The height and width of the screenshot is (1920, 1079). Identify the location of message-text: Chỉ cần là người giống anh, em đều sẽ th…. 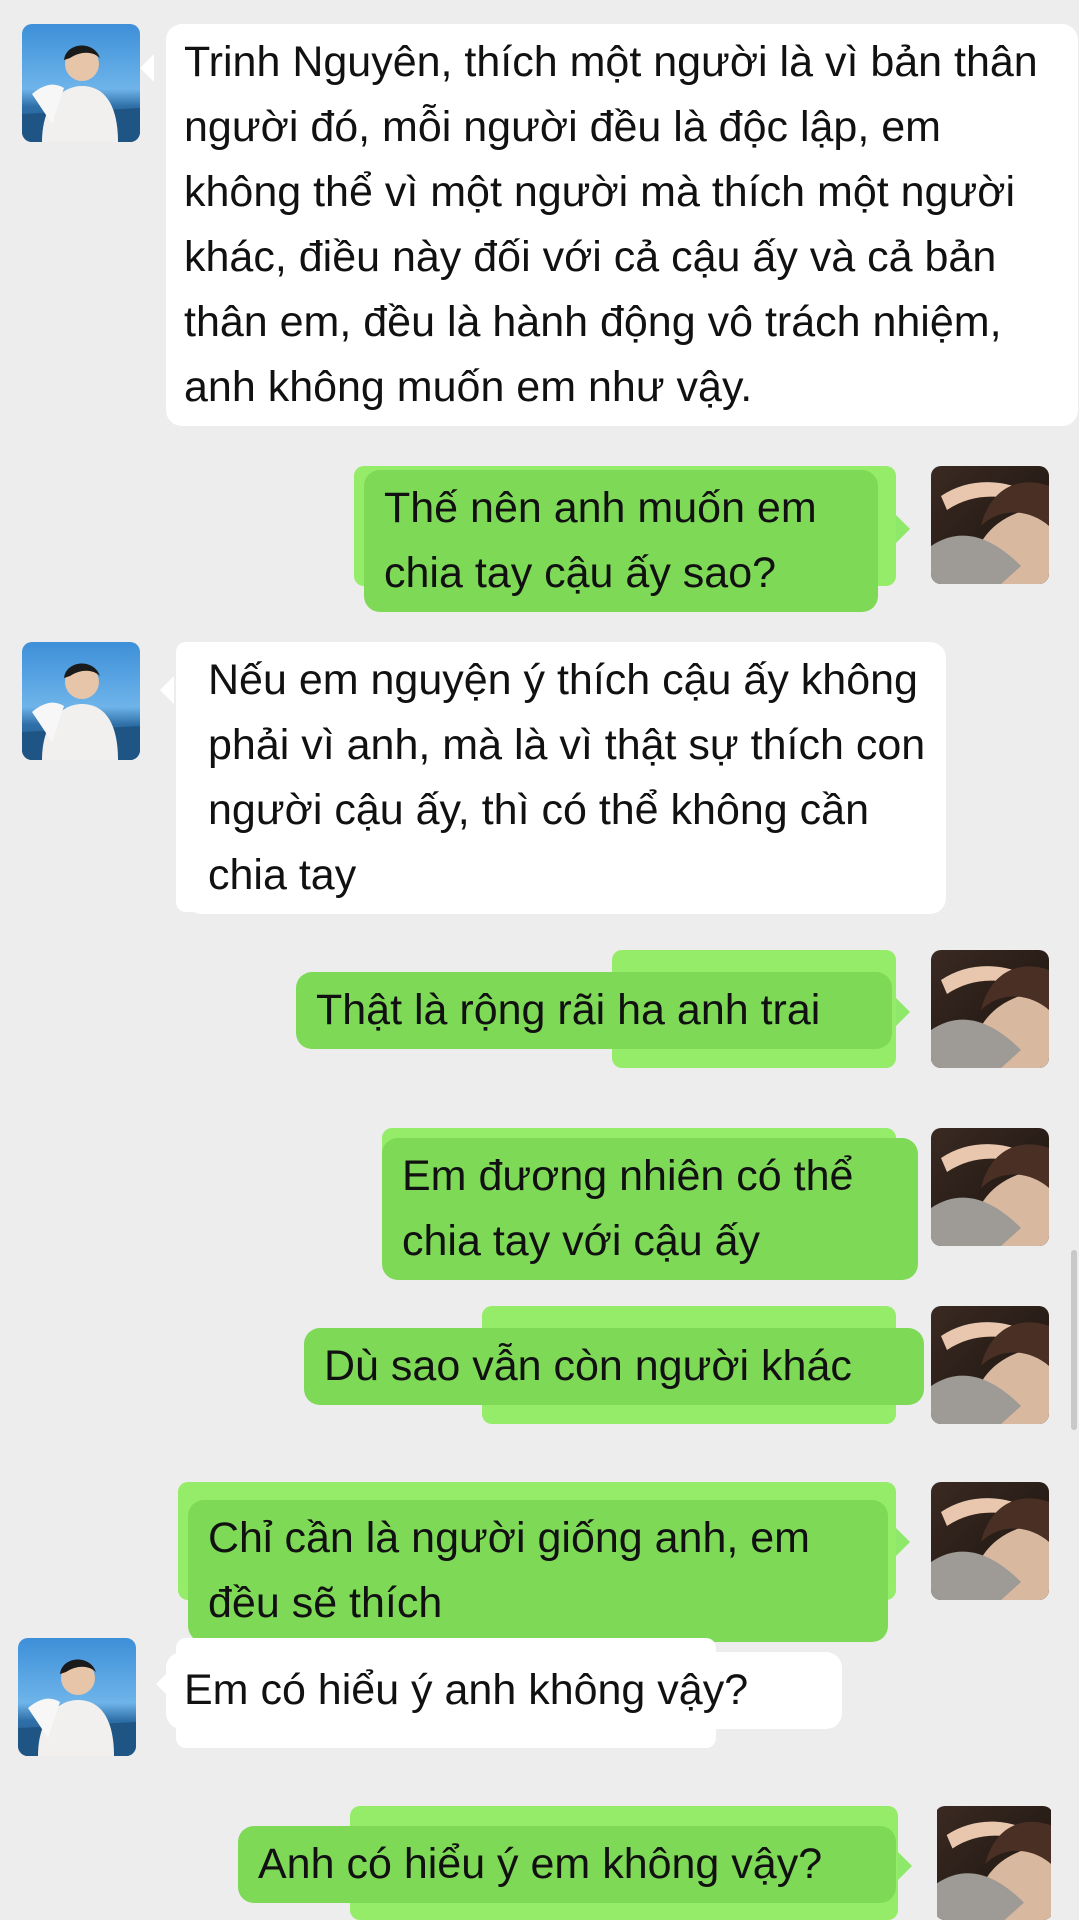
(509, 1570).